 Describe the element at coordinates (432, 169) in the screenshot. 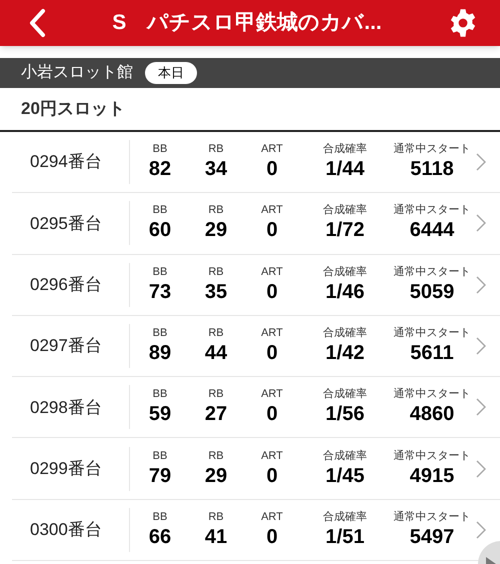

I see `stat-value: 5118` at that location.